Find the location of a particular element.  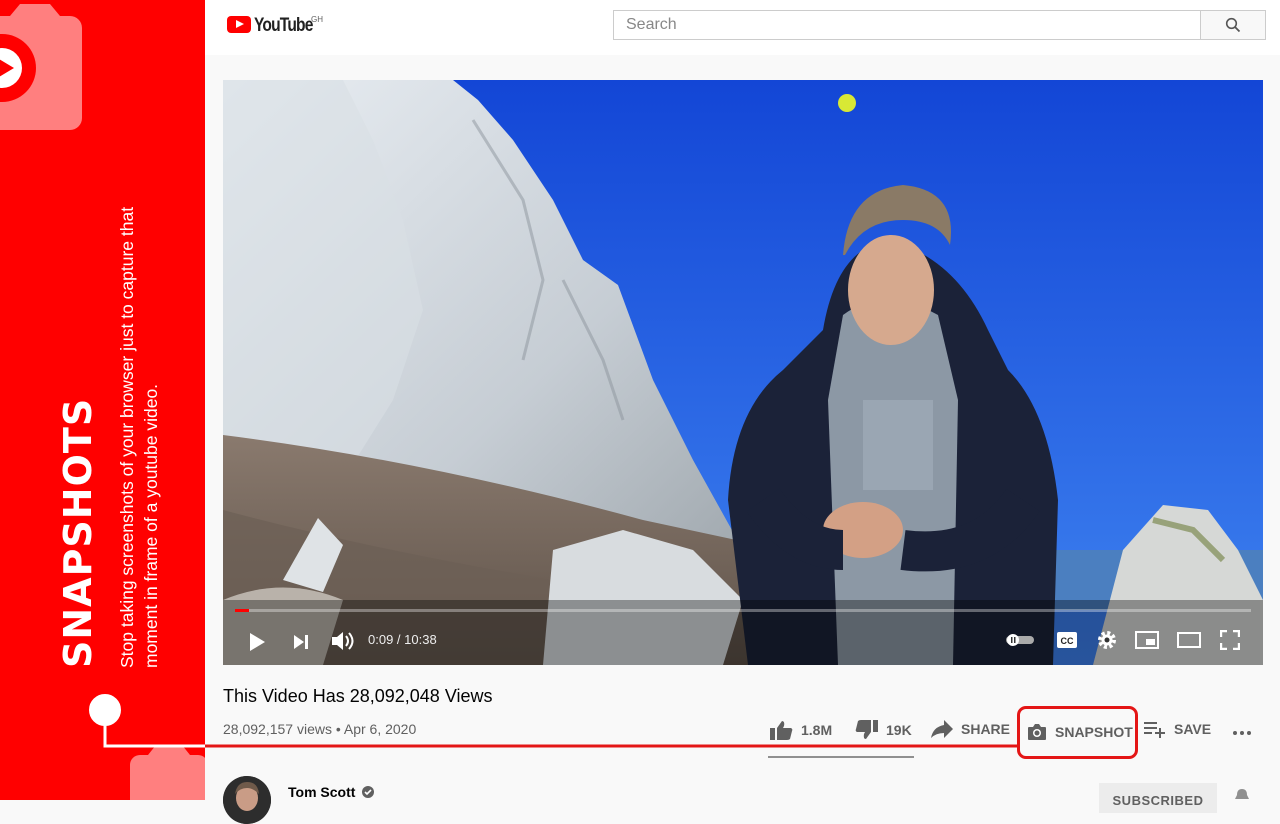

video-title: This Video Has 28,092,048 Views is located at coordinates (358, 696).